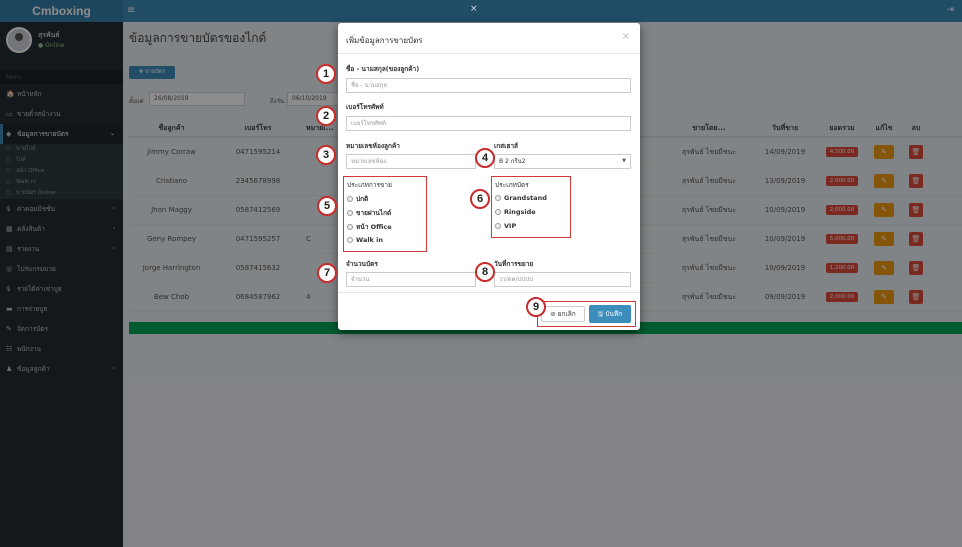 The height and width of the screenshot is (547, 962). I want to click on radio-label: ปกติ, so click(362, 199).